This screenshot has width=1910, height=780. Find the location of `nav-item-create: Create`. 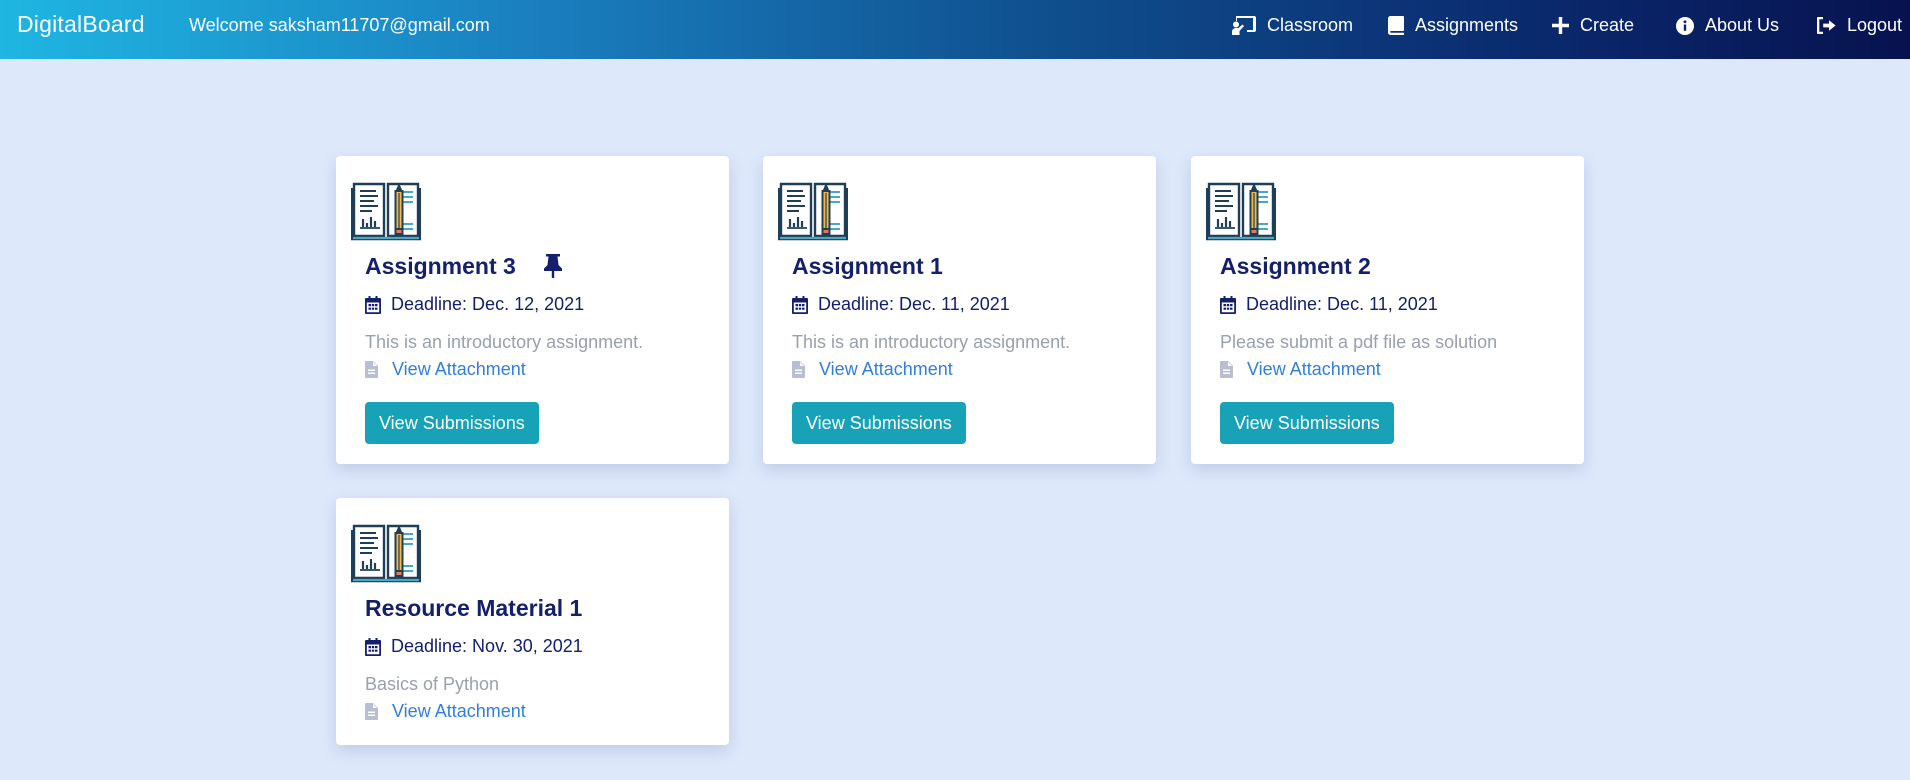

nav-item-create: Create is located at coordinates (1593, 25).